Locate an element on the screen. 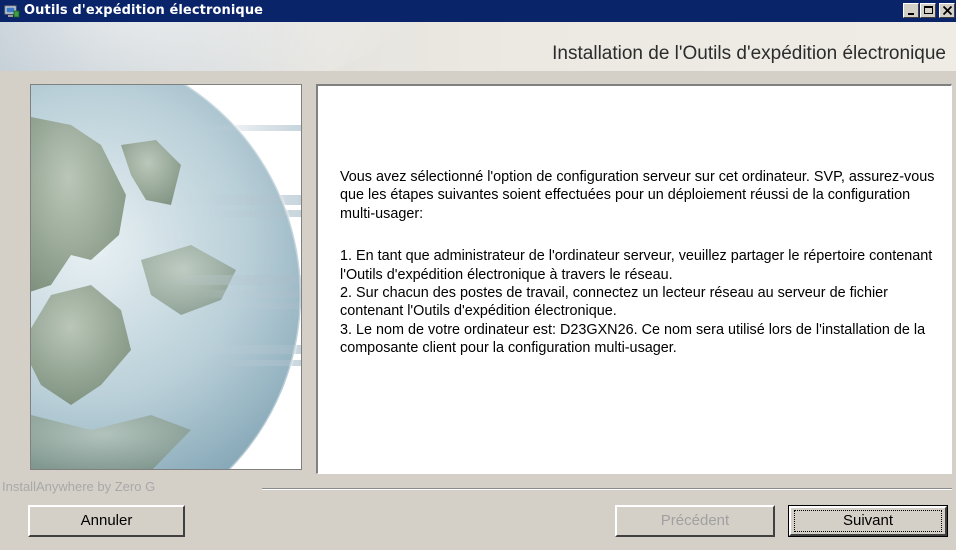 This screenshot has width=956, height=550. next-button: Suivant is located at coordinates (868, 521).